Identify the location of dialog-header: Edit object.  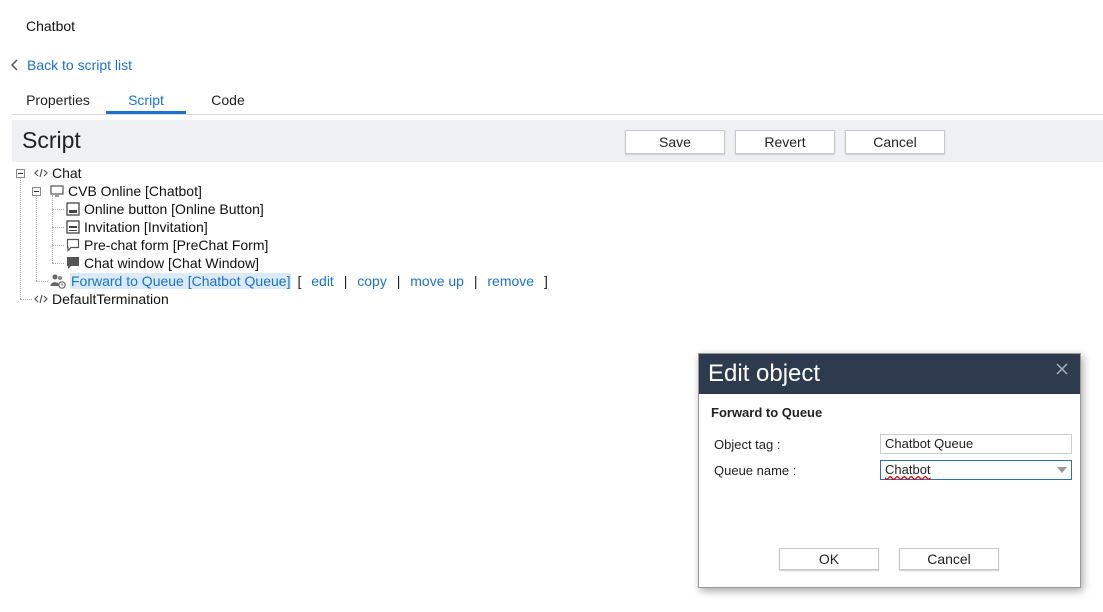
(889, 374).